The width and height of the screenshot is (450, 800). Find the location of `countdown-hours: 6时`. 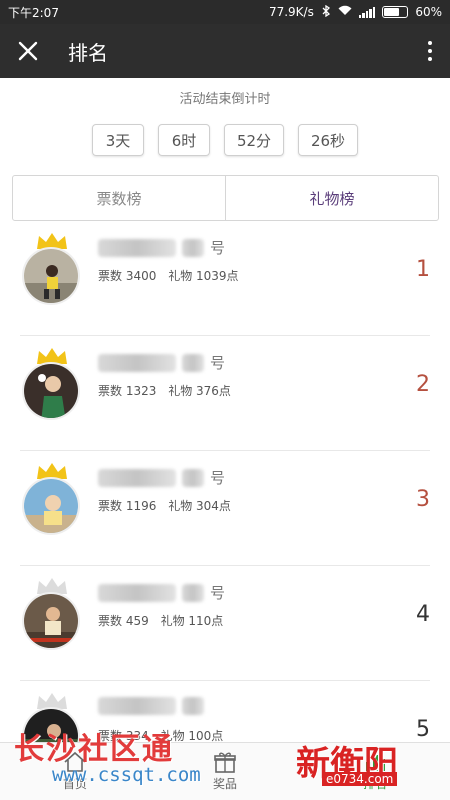

countdown-hours: 6时 is located at coordinates (184, 140).